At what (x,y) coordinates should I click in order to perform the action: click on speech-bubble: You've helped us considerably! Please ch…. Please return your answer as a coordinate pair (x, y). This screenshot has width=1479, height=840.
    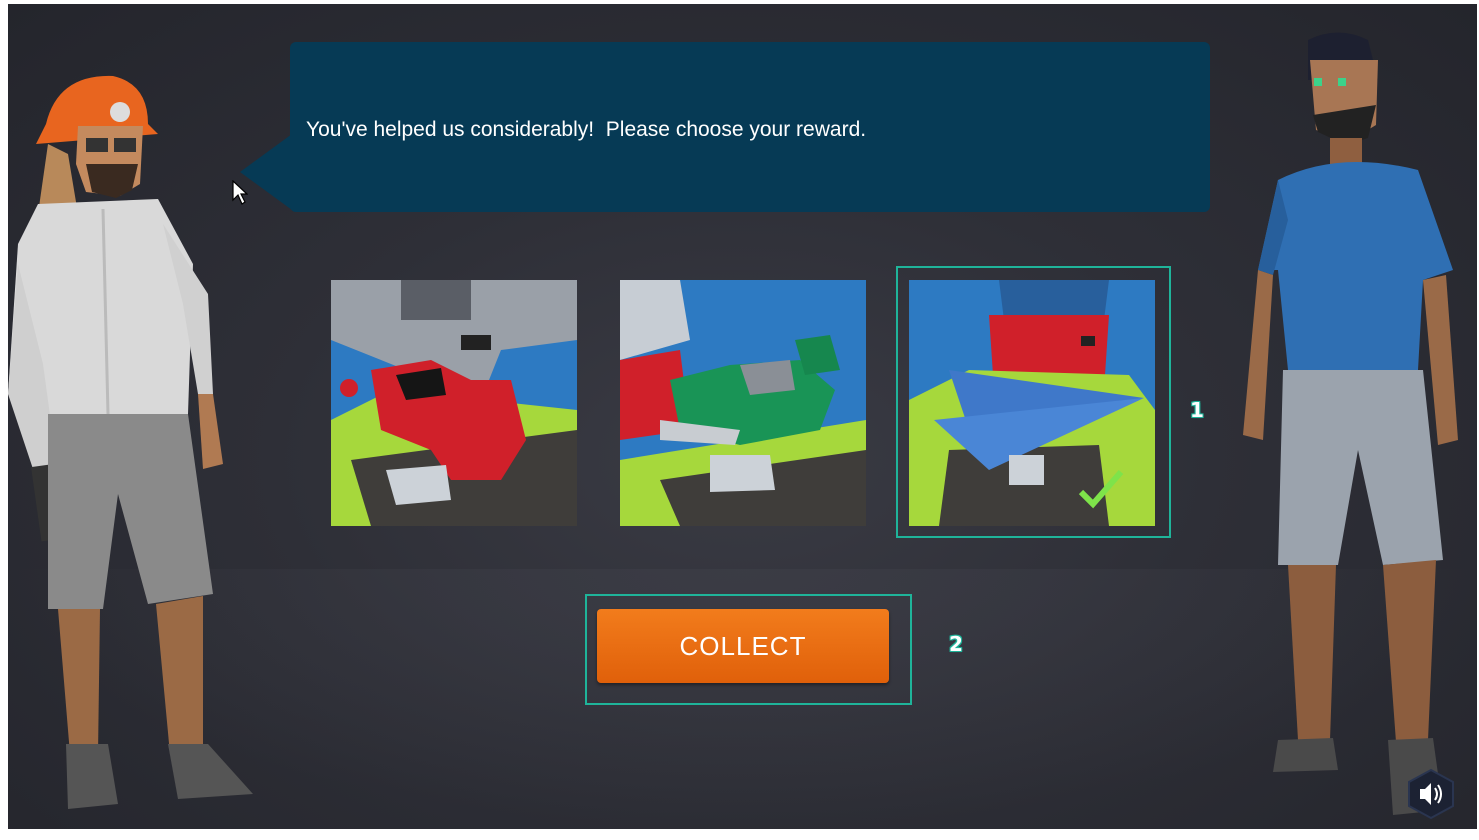
    Looking at the image, I should click on (750, 127).